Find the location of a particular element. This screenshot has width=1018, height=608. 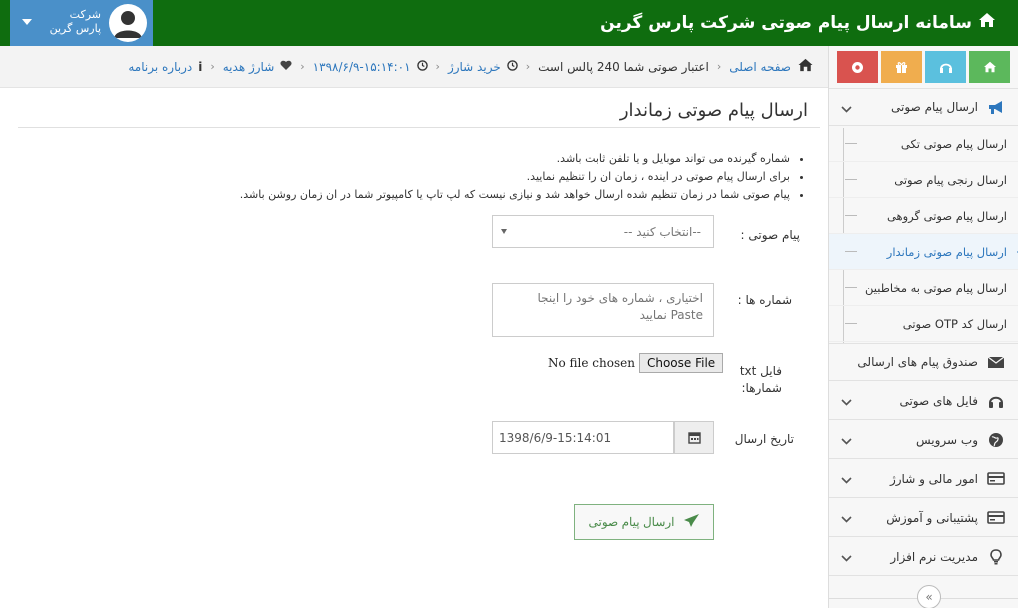

user-name: شرکت پارس گرین is located at coordinates (75, 22).